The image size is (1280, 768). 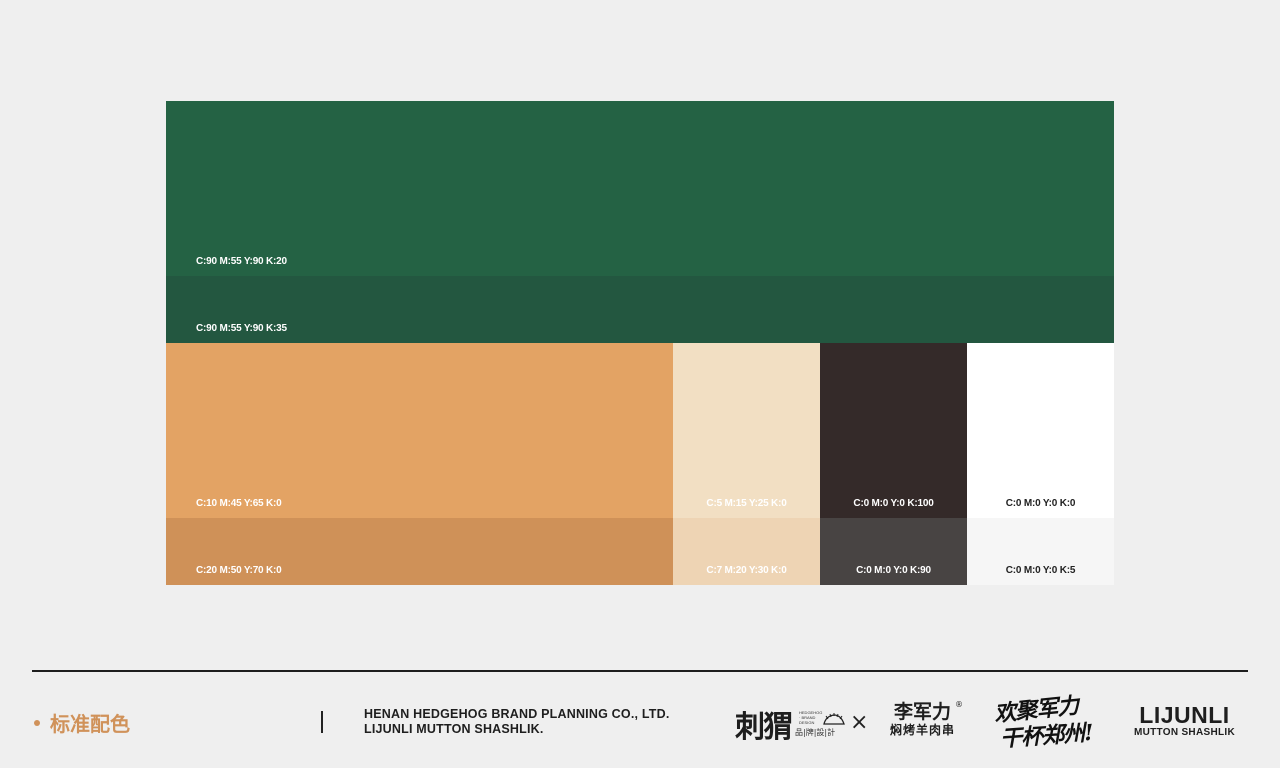 What do you see at coordinates (746, 570) in the screenshot?
I see `swatch-label: C:7 M:20 Y:30 K:0` at bounding box center [746, 570].